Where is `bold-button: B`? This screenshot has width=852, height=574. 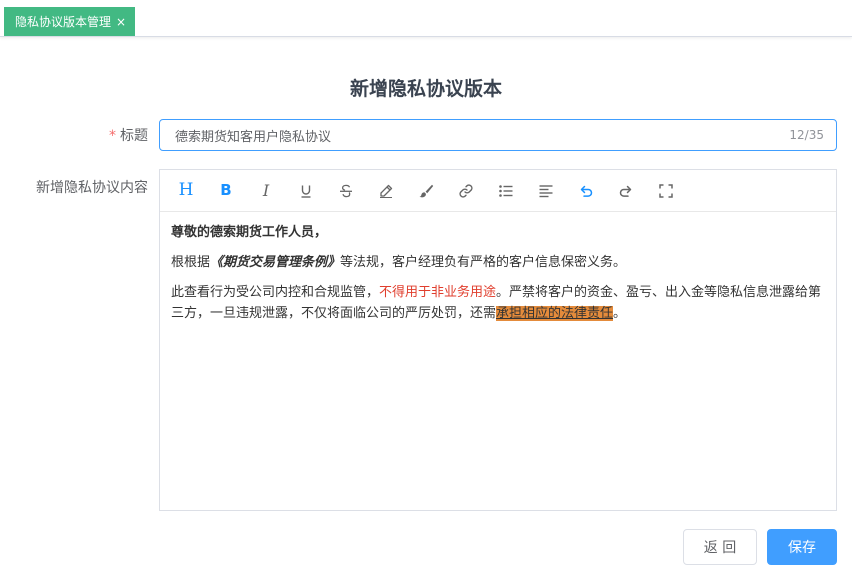
bold-button: B is located at coordinates (226, 191).